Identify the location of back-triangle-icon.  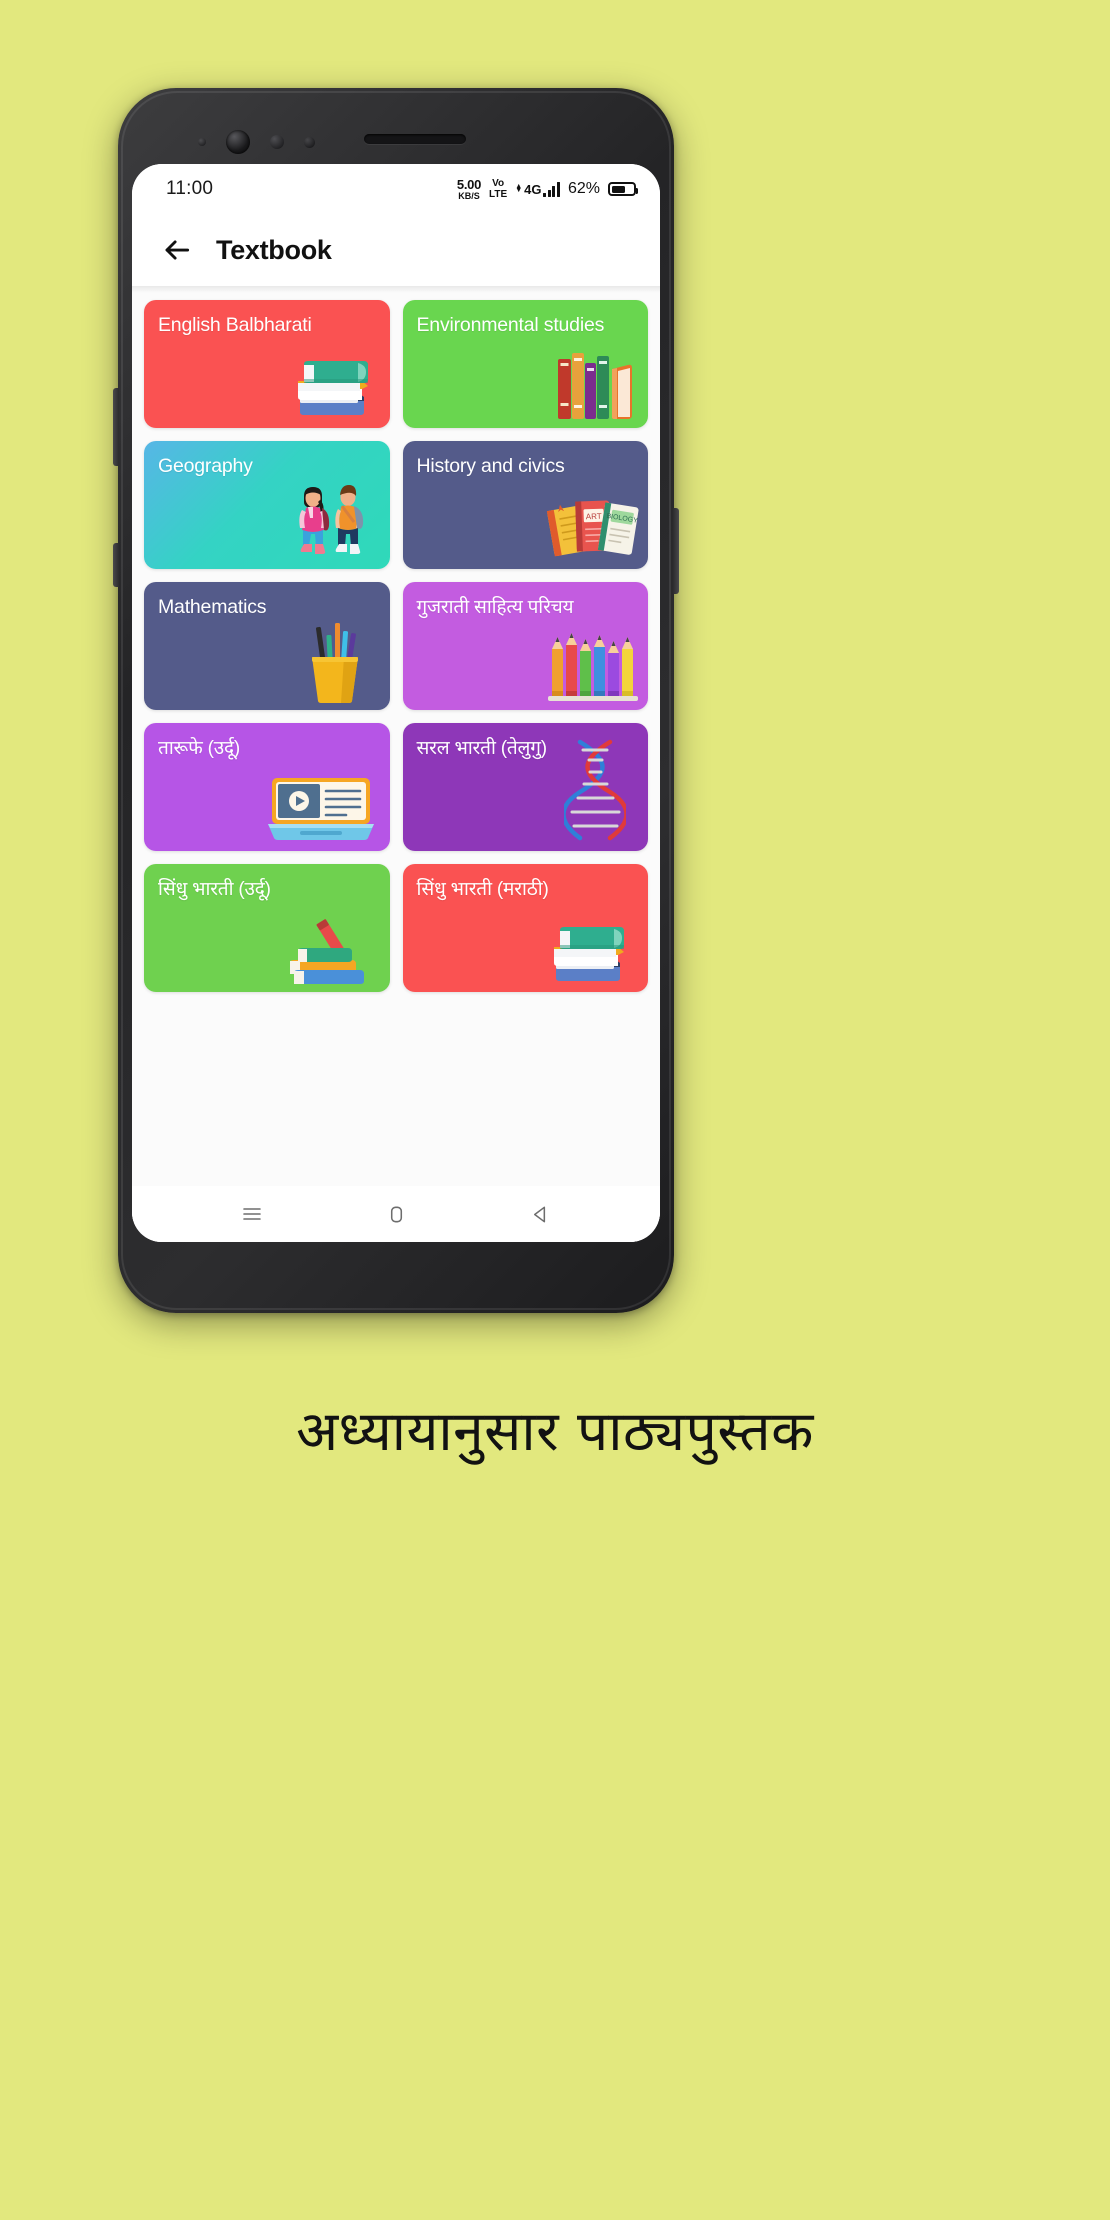
(540, 1214).